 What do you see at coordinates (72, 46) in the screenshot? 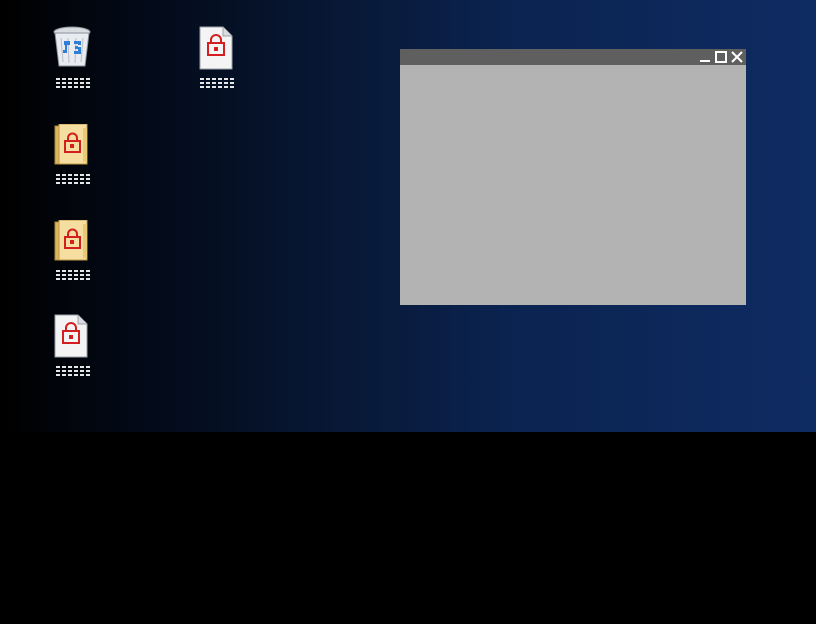
I see `recycle-bin-icon` at bounding box center [72, 46].